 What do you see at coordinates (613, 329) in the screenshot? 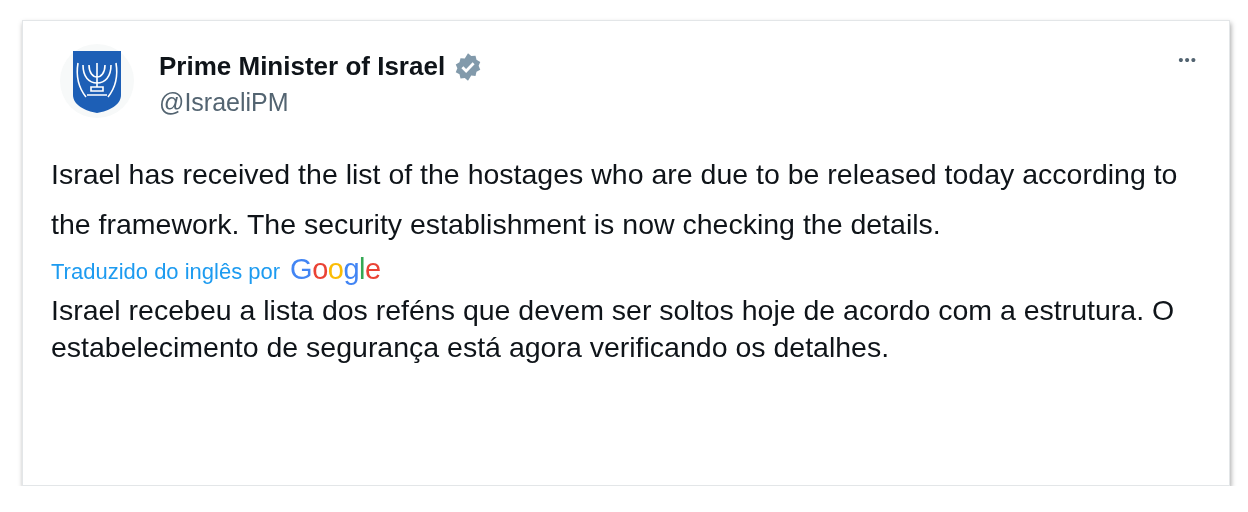
I see `translated-text: Israel recebeu a lista dos reféns que devem ser soltos hoje de acordo com a estrutura. O estabelecimento de segurança está agora verificando os detalhes.` at bounding box center [613, 329].